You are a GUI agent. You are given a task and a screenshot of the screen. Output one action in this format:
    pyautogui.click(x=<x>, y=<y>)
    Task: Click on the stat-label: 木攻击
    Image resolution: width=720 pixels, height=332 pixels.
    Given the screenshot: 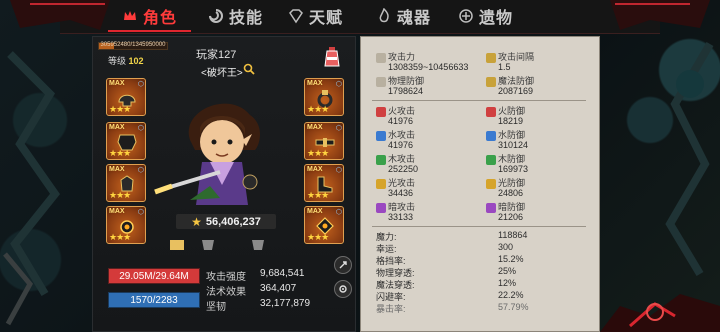 What is the action you would take?
    pyautogui.click(x=402, y=159)
    